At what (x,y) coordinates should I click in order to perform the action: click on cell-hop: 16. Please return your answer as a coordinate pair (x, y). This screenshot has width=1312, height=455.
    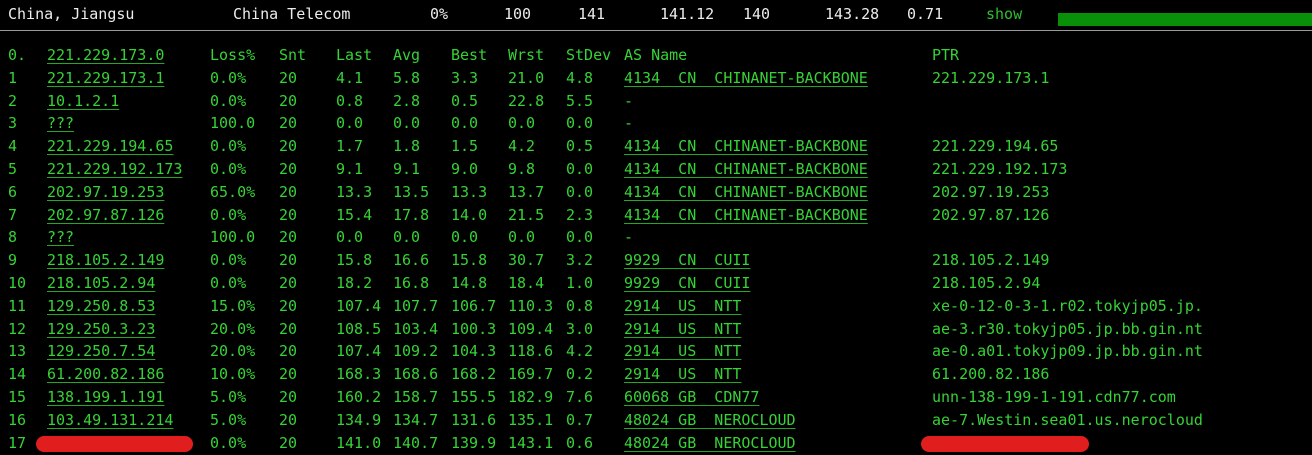
    Looking at the image, I should click on (17, 419).